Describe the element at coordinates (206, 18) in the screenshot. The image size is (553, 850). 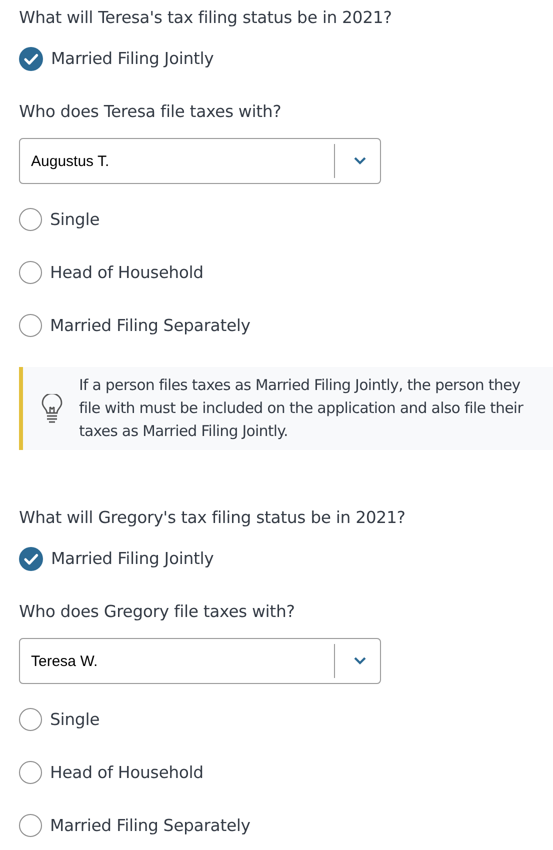
I see `question-text: What will Teresa's tax filing status be in 2021?` at that location.